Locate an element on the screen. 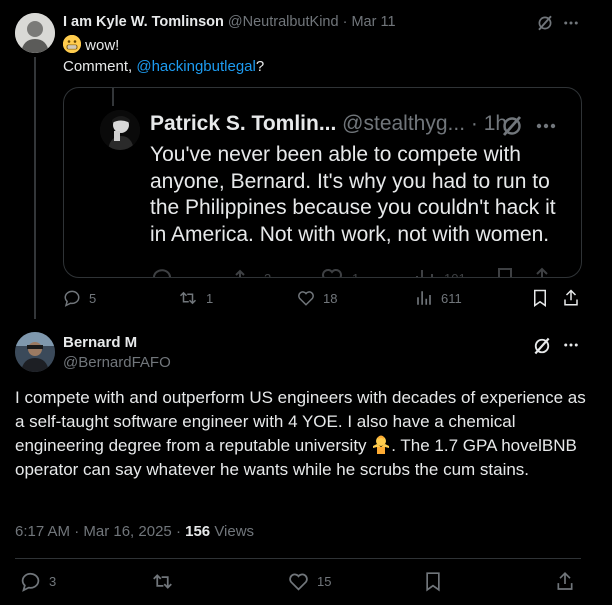 This screenshot has width=612, height=605. quote-views-count: 101 is located at coordinates (439, 272).